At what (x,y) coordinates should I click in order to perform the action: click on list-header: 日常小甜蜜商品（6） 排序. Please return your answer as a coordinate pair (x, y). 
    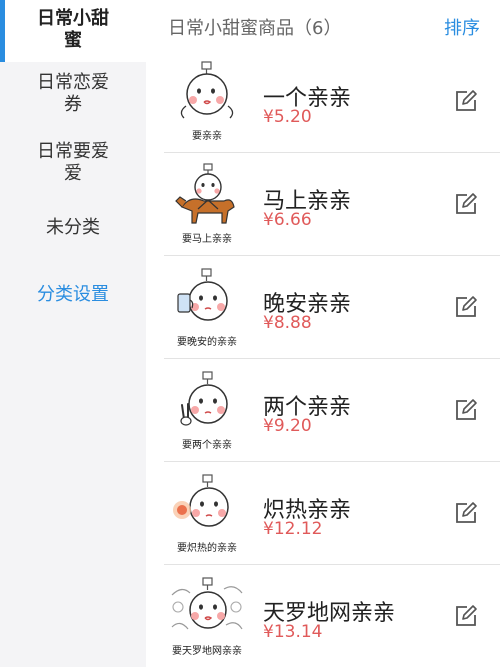
    Looking at the image, I should click on (323, 25).